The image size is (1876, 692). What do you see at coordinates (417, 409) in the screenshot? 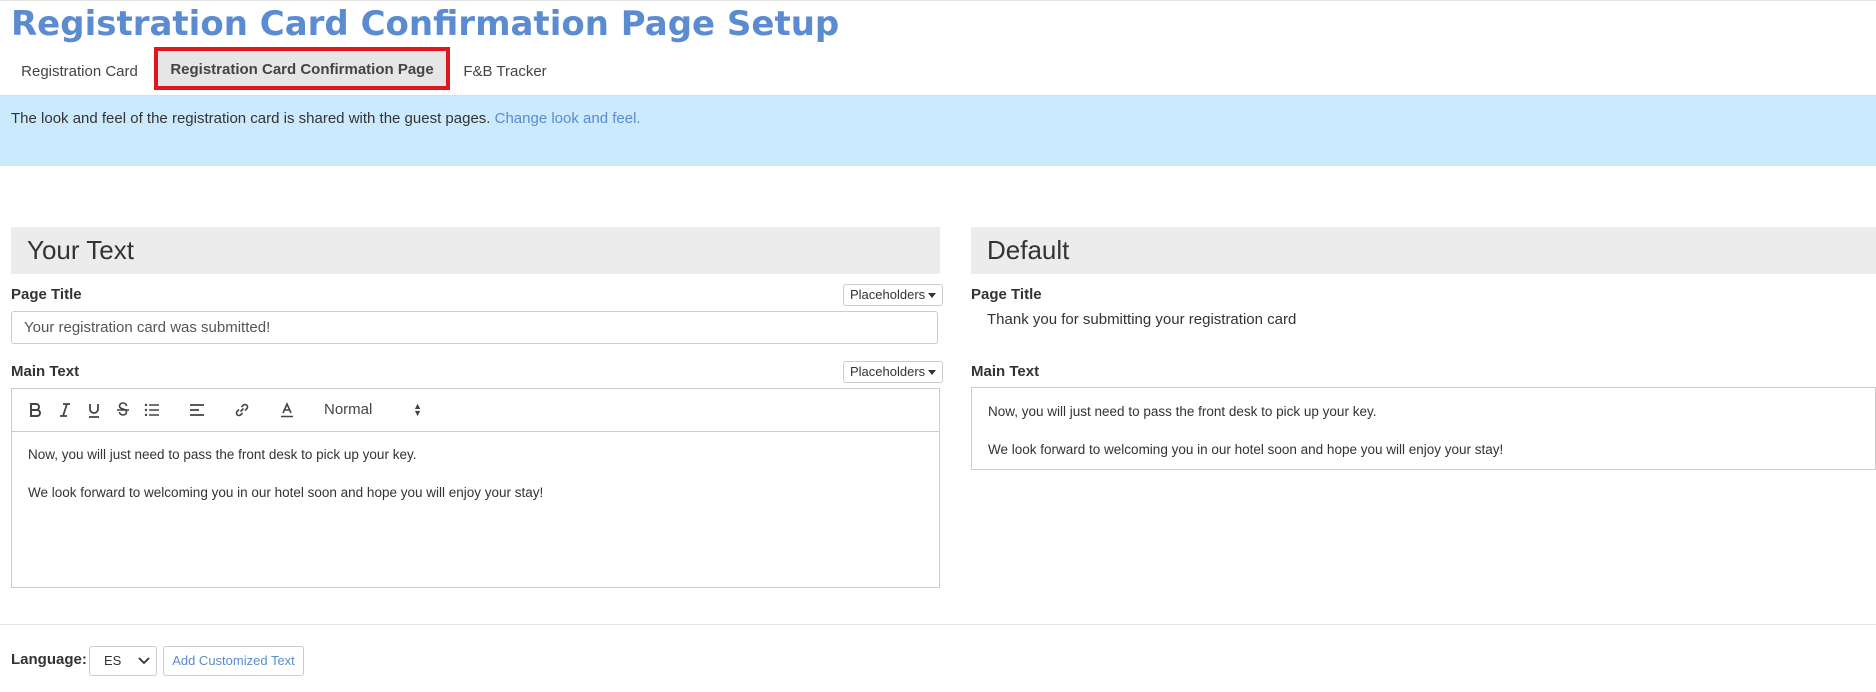
I see `updown-arrow-icon: ▲ ▼` at bounding box center [417, 409].